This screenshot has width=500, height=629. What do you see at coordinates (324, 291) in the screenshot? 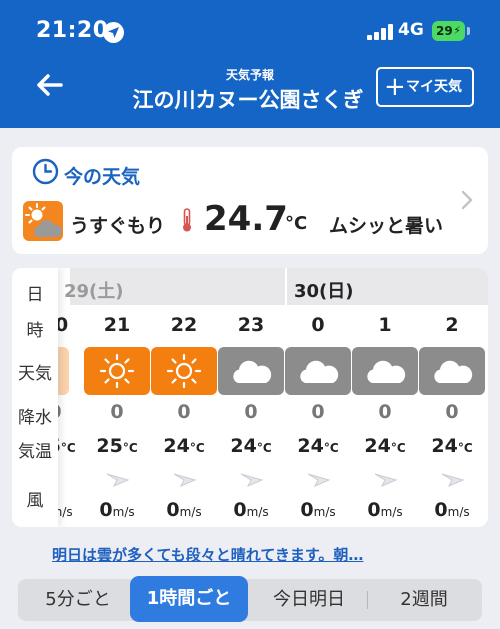
I see `day-label: 30(日)` at bounding box center [324, 291].